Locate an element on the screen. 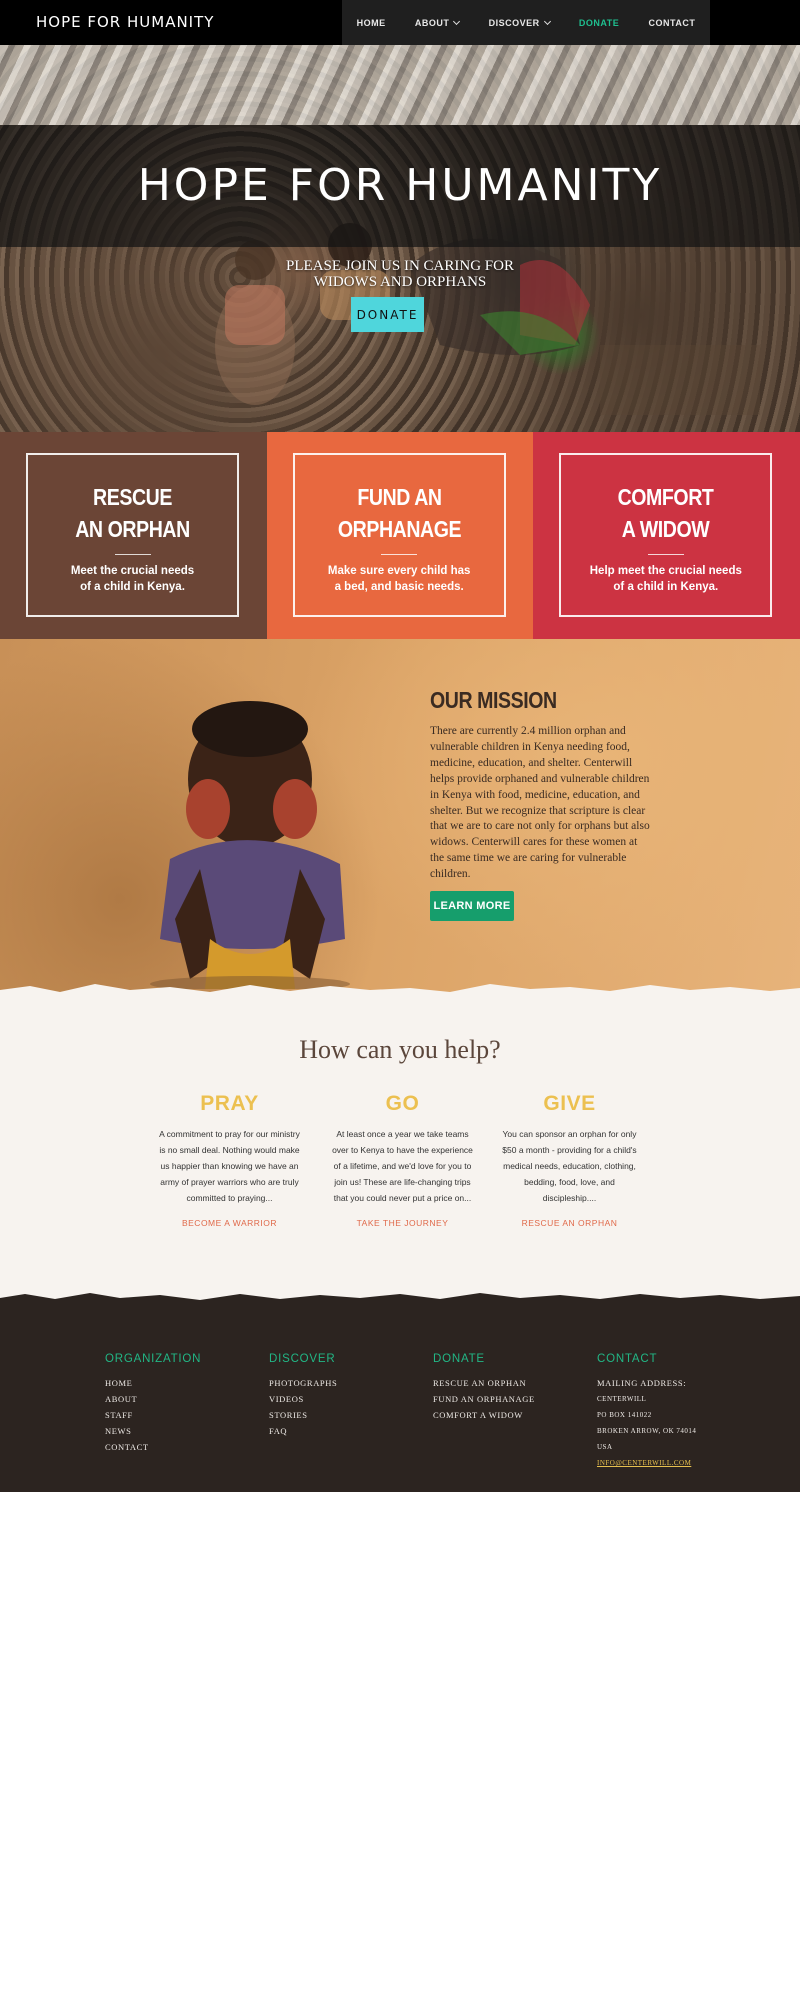  footer-link-rescue-orphan: RESCUE AN ORPHAN is located at coordinates (484, 1383).